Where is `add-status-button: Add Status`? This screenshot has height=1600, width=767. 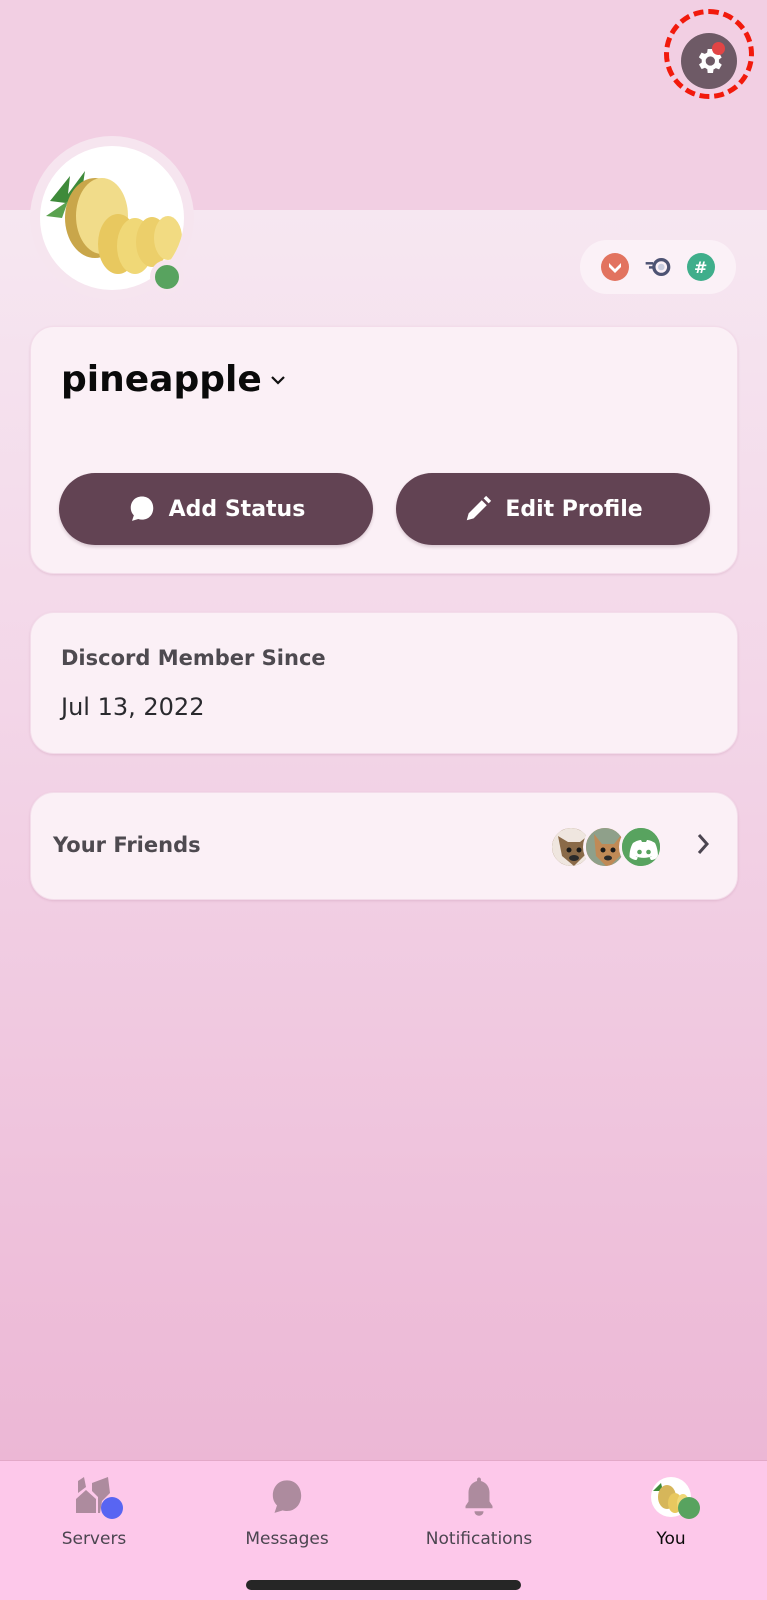
add-status-button: Add Status is located at coordinates (216, 509).